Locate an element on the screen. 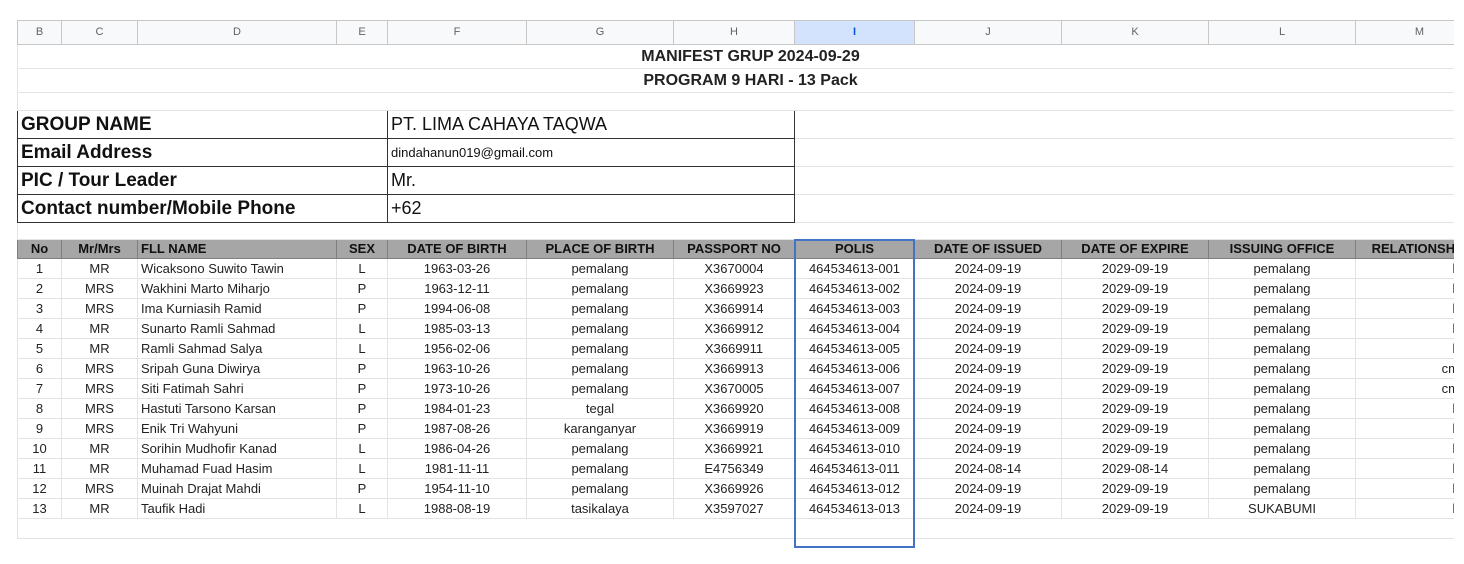 The width and height of the screenshot is (1464, 564). table-cell: X3669911 is located at coordinates (734, 348).